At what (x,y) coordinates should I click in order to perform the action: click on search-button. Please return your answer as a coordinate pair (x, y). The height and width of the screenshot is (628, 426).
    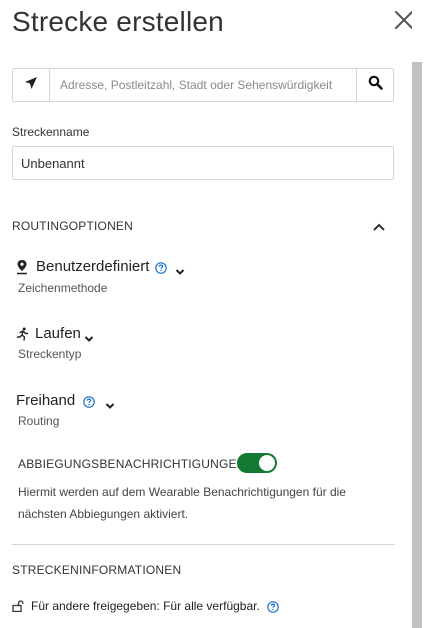
    Looking at the image, I should click on (374, 85).